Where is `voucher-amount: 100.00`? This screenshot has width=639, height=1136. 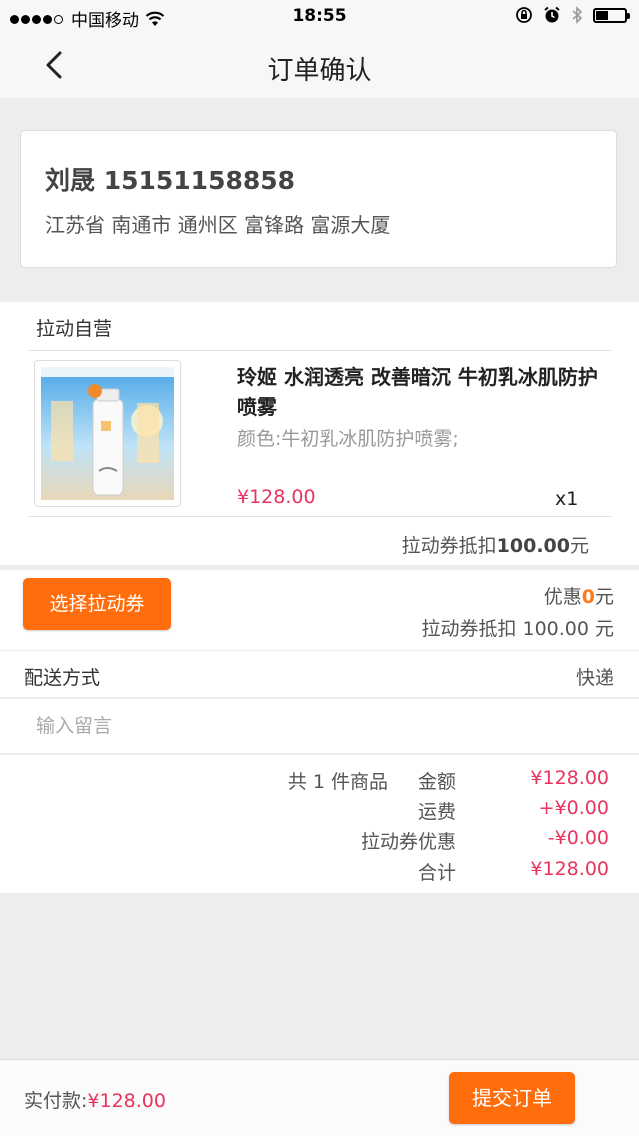 voucher-amount: 100.00 is located at coordinates (533, 546).